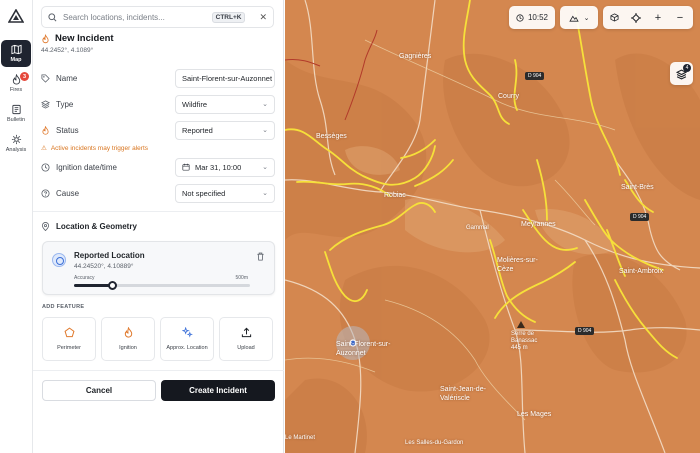 The height and width of the screenshot is (453, 700). Describe the element at coordinates (16, 16) in the screenshot. I see `app-logo-icon` at that location.